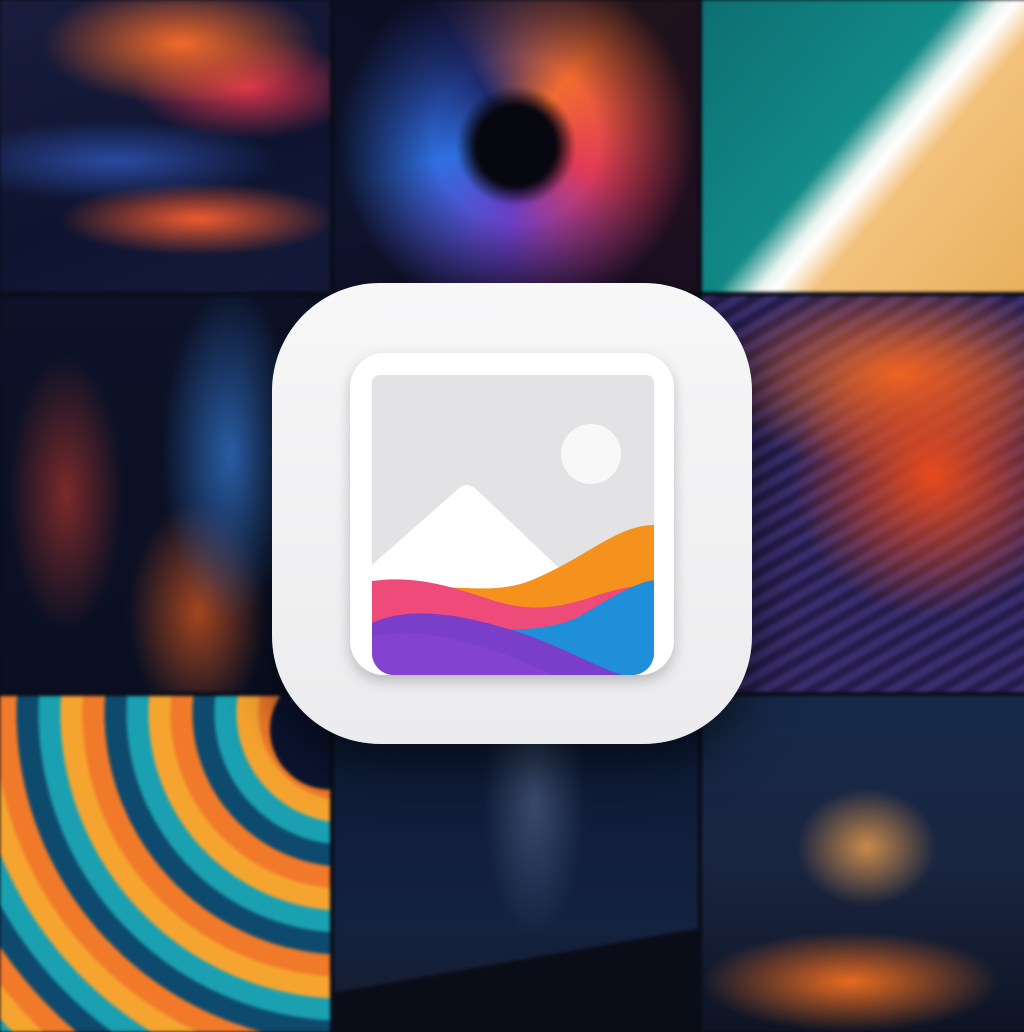 Image resolution: width=1024 pixels, height=1032 pixels. Describe the element at coordinates (516, 146) in the screenshot. I see `wallpaper-tile-vortex` at that location.